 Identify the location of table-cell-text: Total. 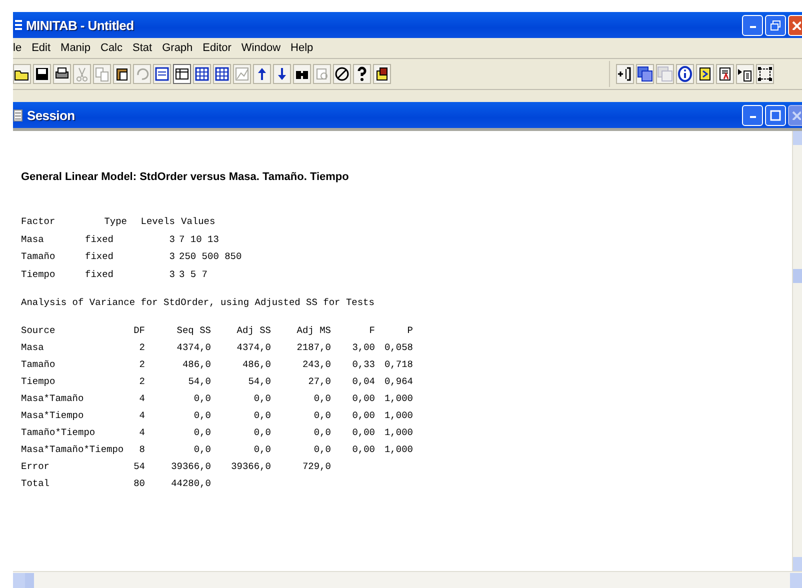
(36, 484).